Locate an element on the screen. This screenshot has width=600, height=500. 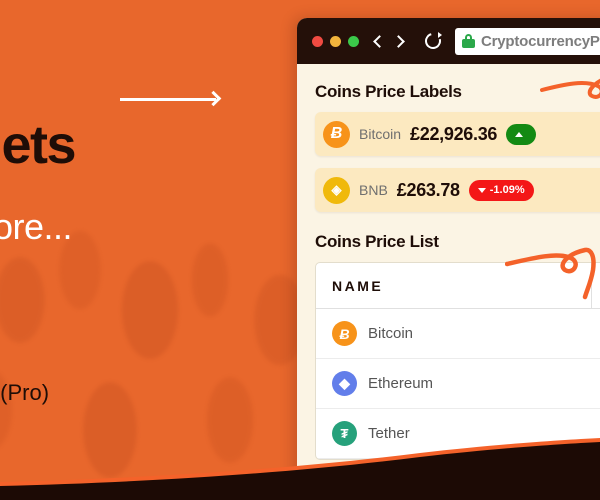
change-value: -1.09% is located at coordinates (507, 190).